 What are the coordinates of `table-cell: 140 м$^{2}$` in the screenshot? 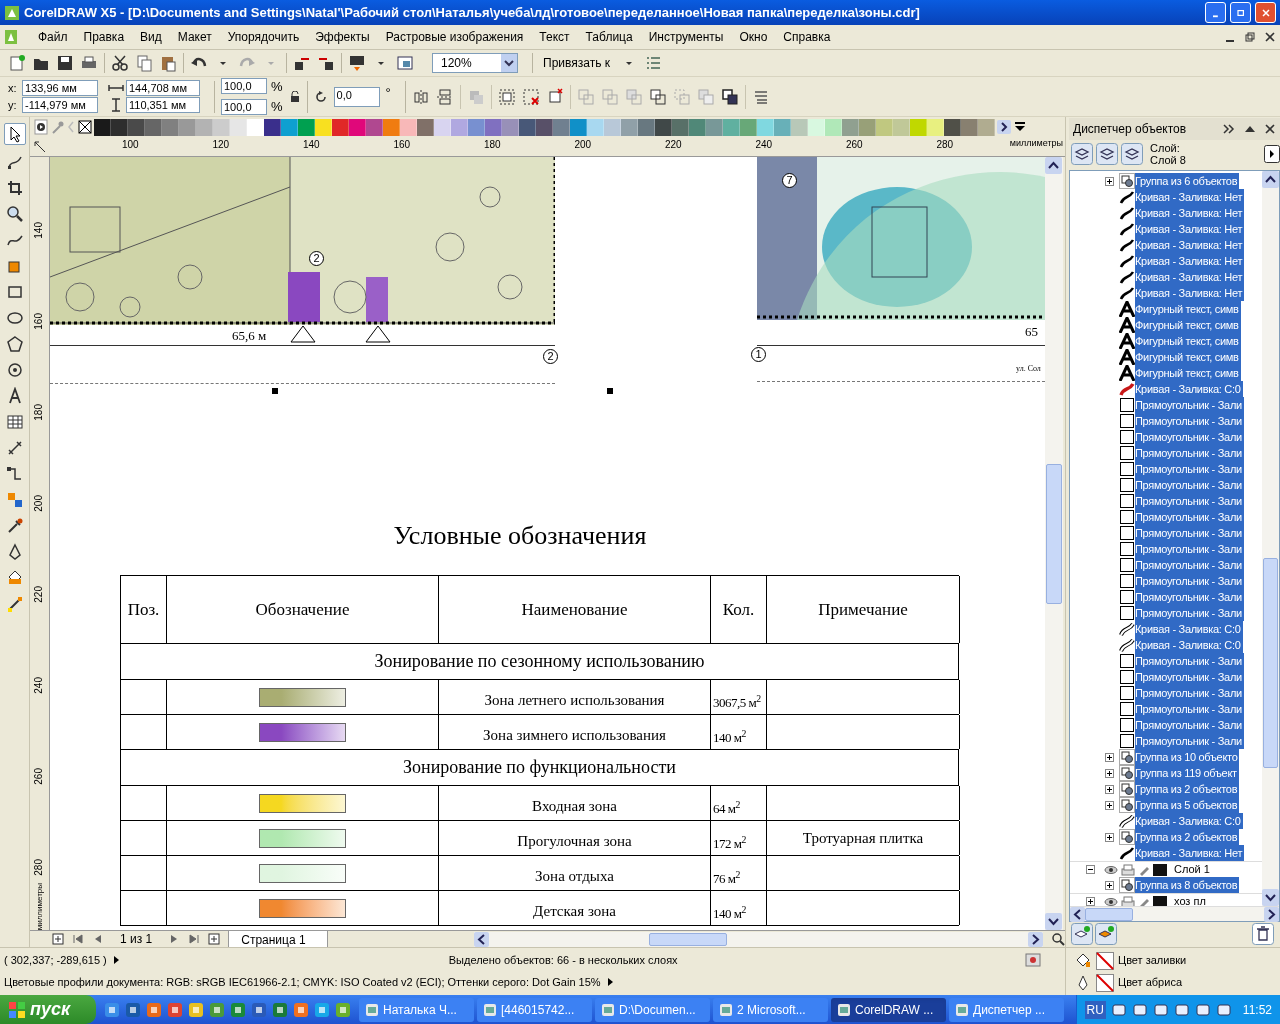 It's located at (739, 732).